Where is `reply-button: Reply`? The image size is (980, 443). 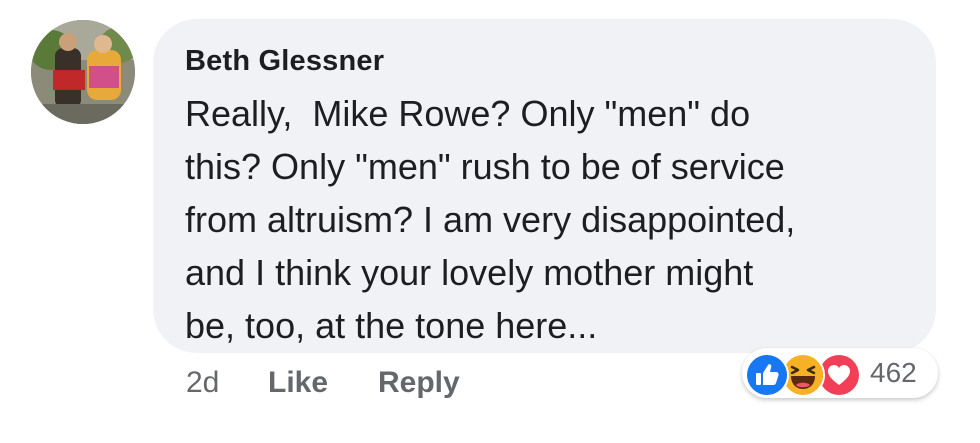
reply-button: Reply is located at coordinates (419, 383).